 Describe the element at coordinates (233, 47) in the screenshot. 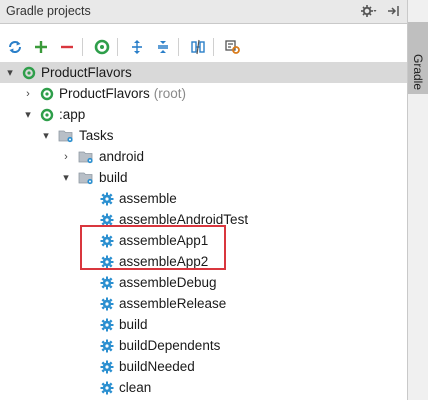

I see `gradle-settings-icon` at that location.